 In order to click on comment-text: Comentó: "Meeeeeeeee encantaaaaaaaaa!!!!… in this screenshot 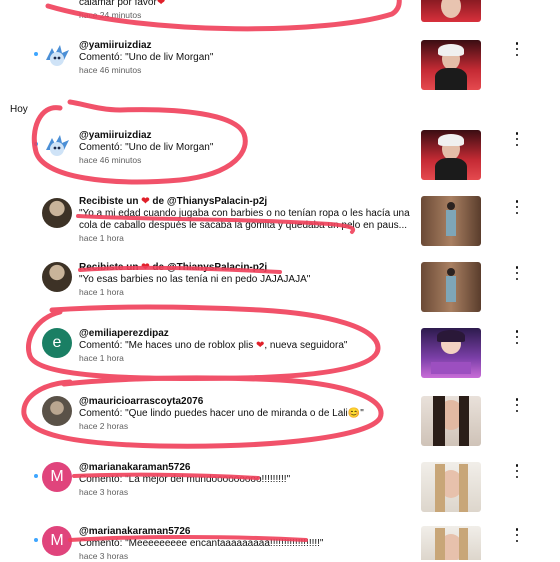, I will do `click(201, 543)`.